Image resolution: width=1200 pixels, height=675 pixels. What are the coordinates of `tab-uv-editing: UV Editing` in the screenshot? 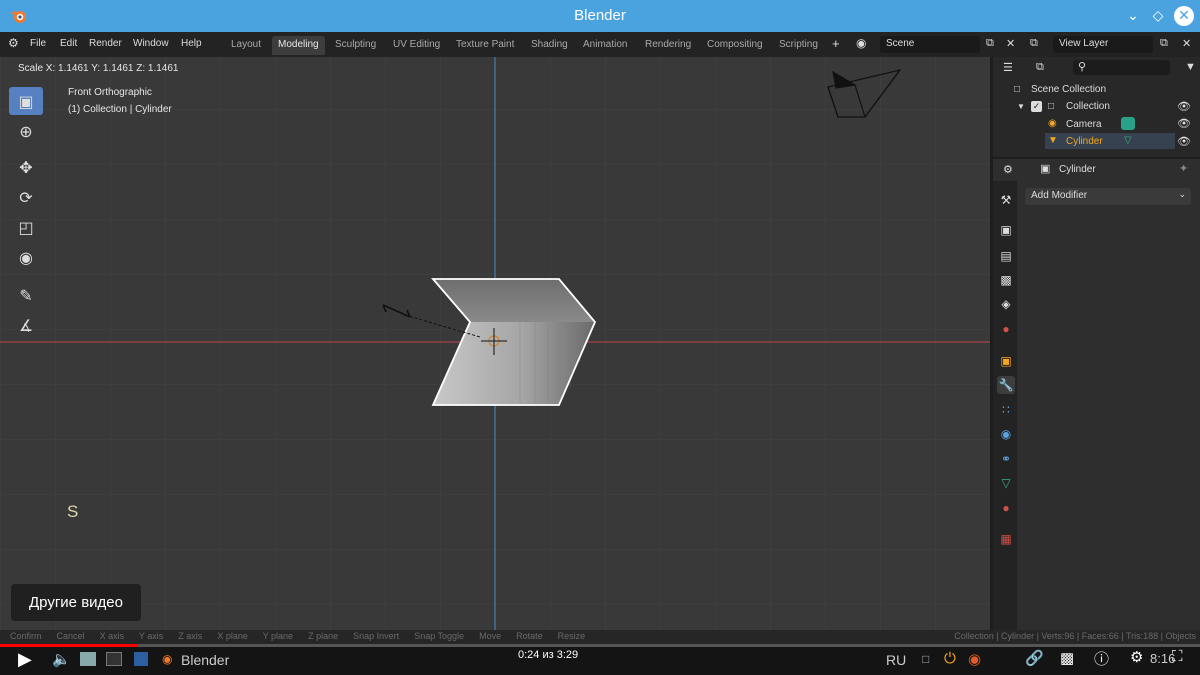 It's located at (416, 45).